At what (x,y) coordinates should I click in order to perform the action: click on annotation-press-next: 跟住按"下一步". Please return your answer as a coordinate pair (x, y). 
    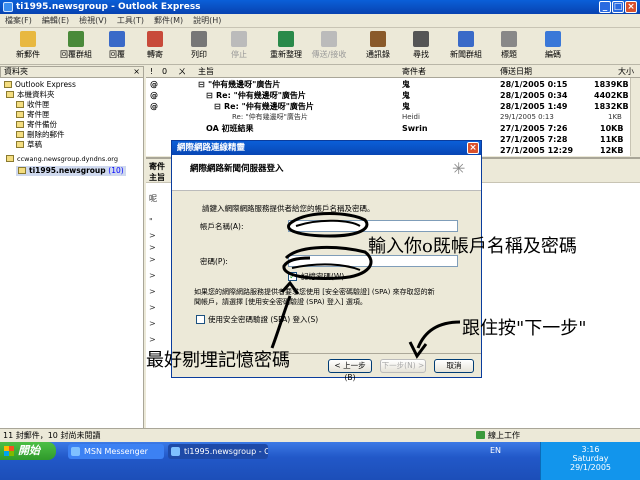
    Looking at the image, I should click on (524, 328).